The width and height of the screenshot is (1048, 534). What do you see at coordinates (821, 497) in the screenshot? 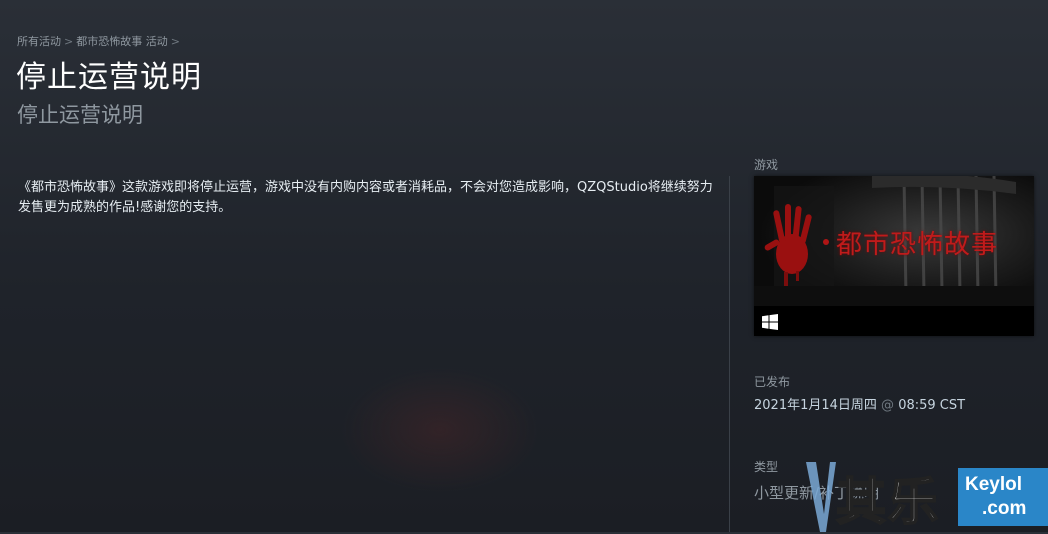
I see `watermark-v-shape` at bounding box center [821, 497].